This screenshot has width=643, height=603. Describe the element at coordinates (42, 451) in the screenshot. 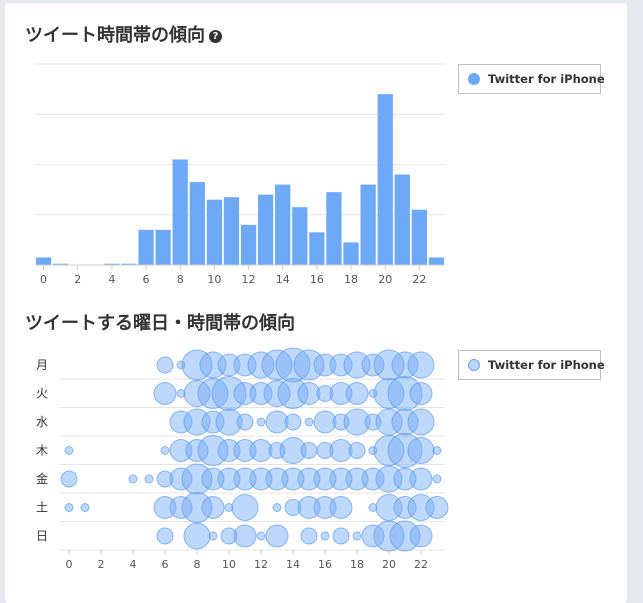

I see `y-tick-label: 木` at that location.